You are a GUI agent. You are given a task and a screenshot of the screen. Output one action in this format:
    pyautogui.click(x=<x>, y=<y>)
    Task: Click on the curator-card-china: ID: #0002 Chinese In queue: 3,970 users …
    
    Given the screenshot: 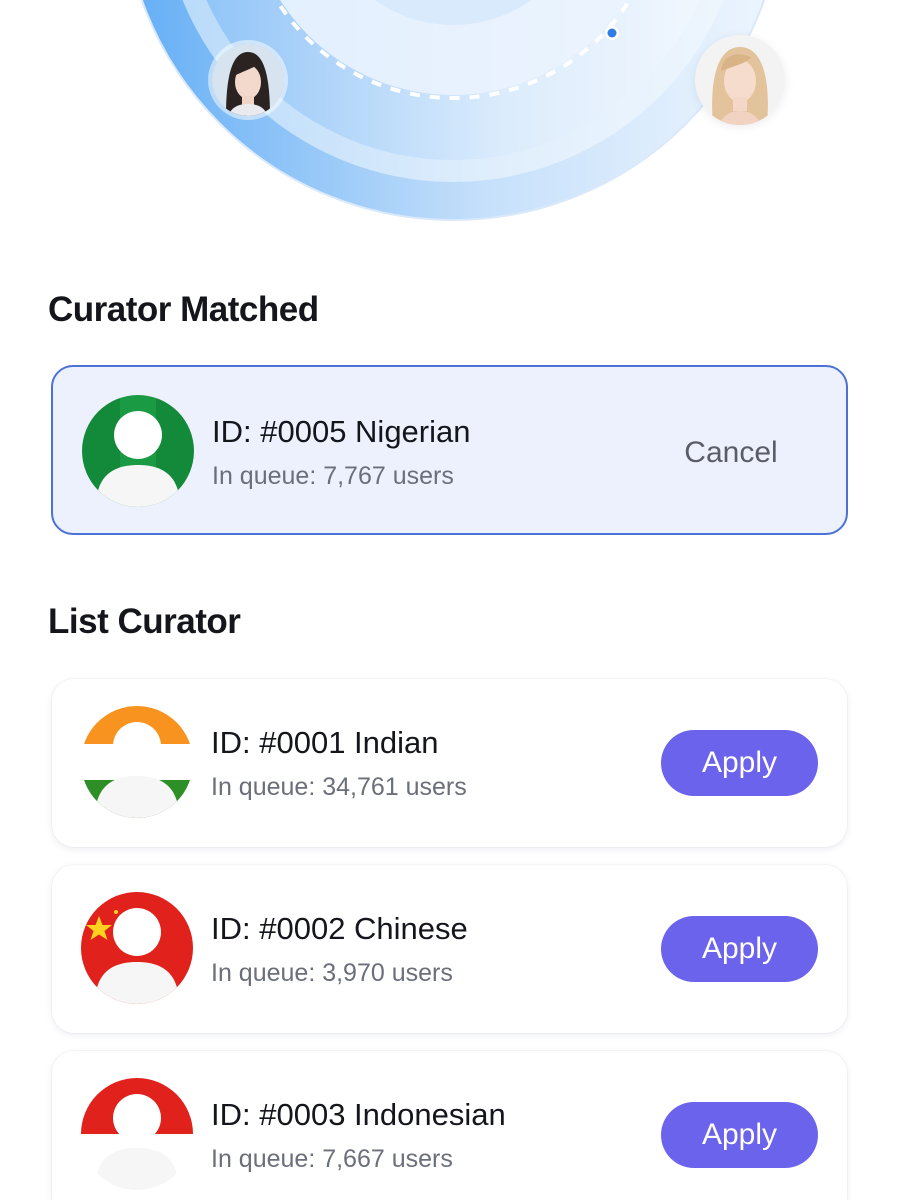 What is the action you would take?
    pyautogui.click(x=449, y=949)
    